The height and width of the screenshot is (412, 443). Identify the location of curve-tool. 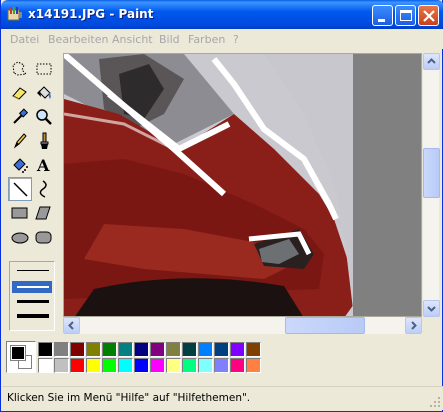
(44, 189).